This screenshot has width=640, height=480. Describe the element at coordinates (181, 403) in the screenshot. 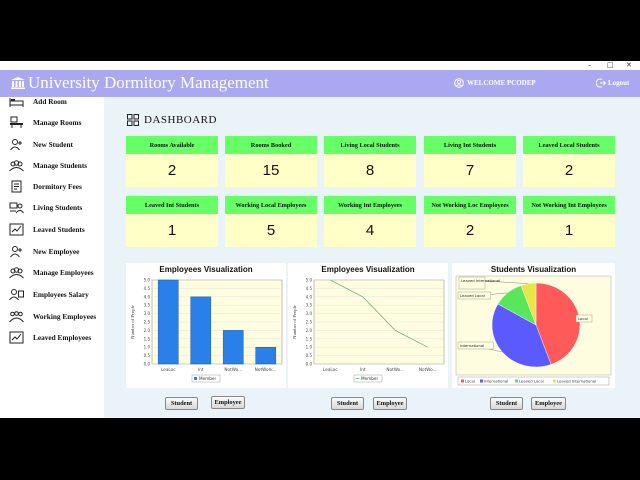

I see `chart1-student-button: Student` at that location.